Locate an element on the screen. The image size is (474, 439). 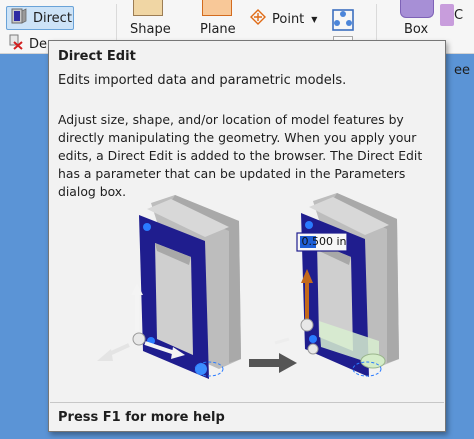
model-before is located at coordinates (169, 287).